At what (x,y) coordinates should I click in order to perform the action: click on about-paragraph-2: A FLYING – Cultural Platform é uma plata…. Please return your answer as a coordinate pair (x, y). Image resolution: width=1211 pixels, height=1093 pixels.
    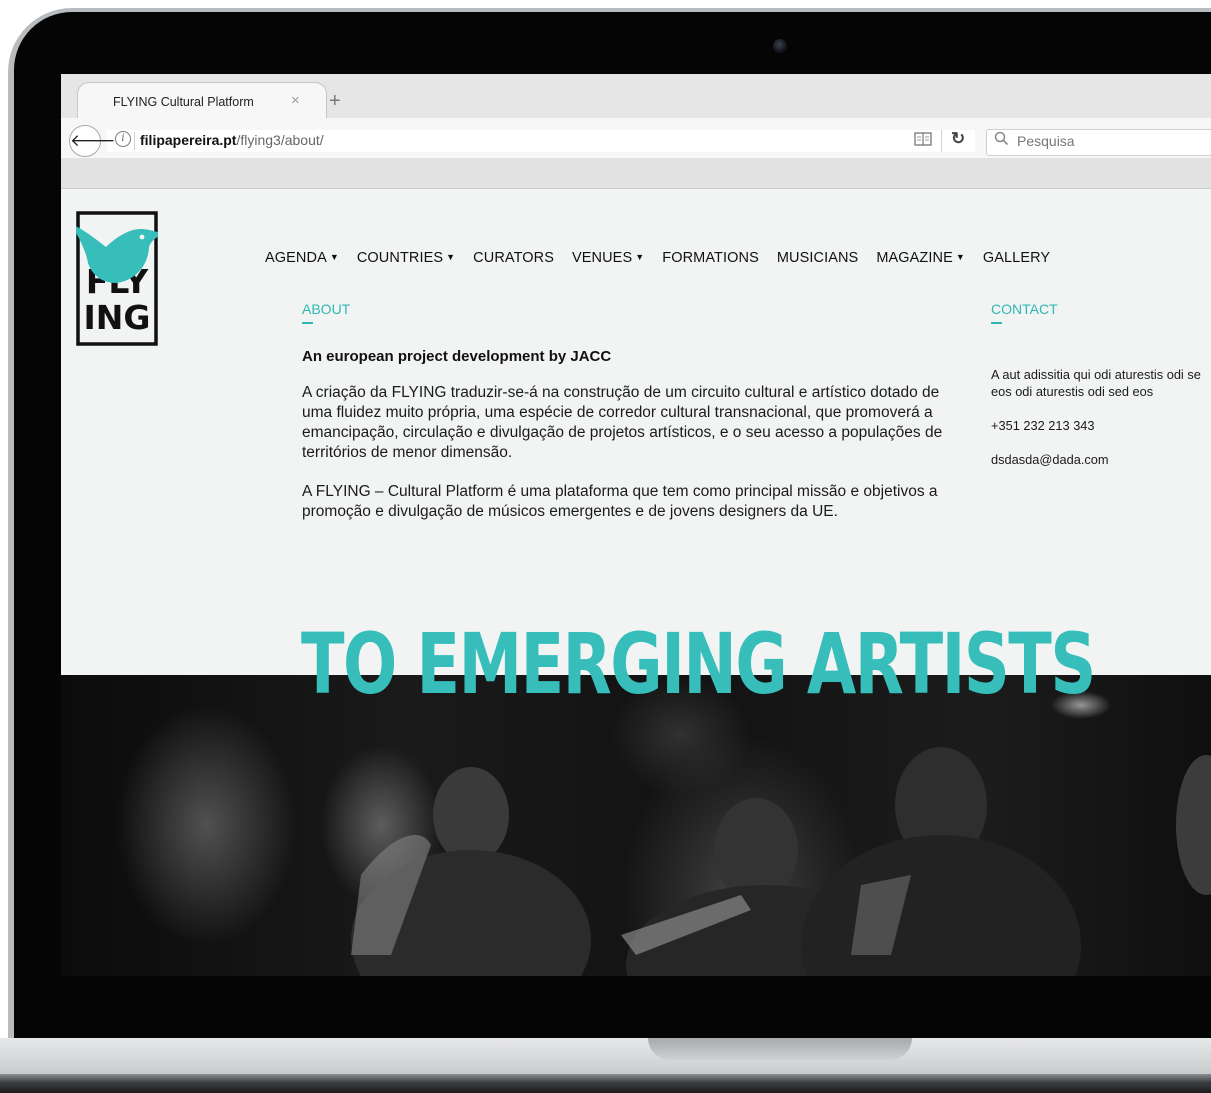
    Looking at the image, I should click on (620, 501).